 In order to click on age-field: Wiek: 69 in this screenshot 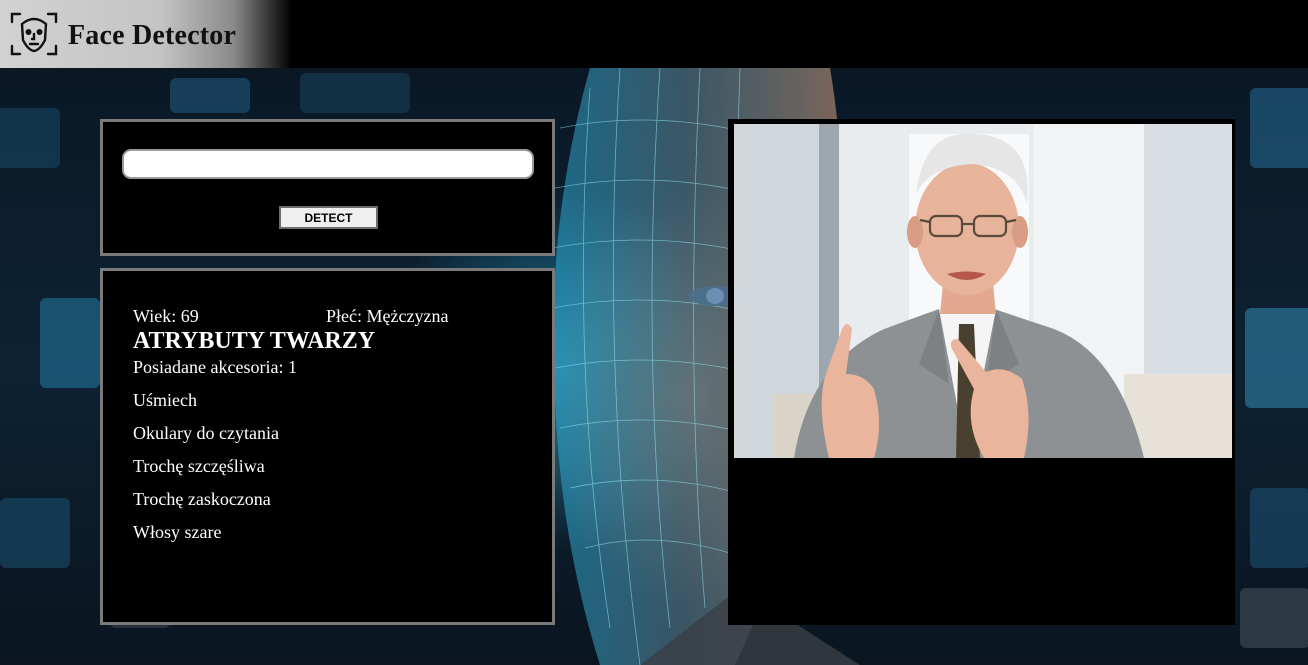, I will do `click(166, 316)`.